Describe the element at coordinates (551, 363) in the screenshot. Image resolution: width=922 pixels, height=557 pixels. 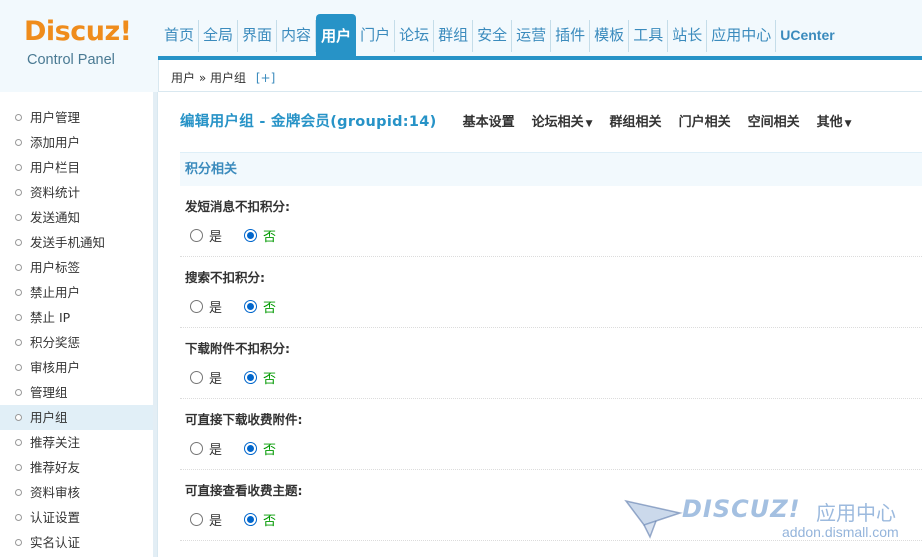
I see `setting-row: 下载附件不扣积分: 是 否` at that location.